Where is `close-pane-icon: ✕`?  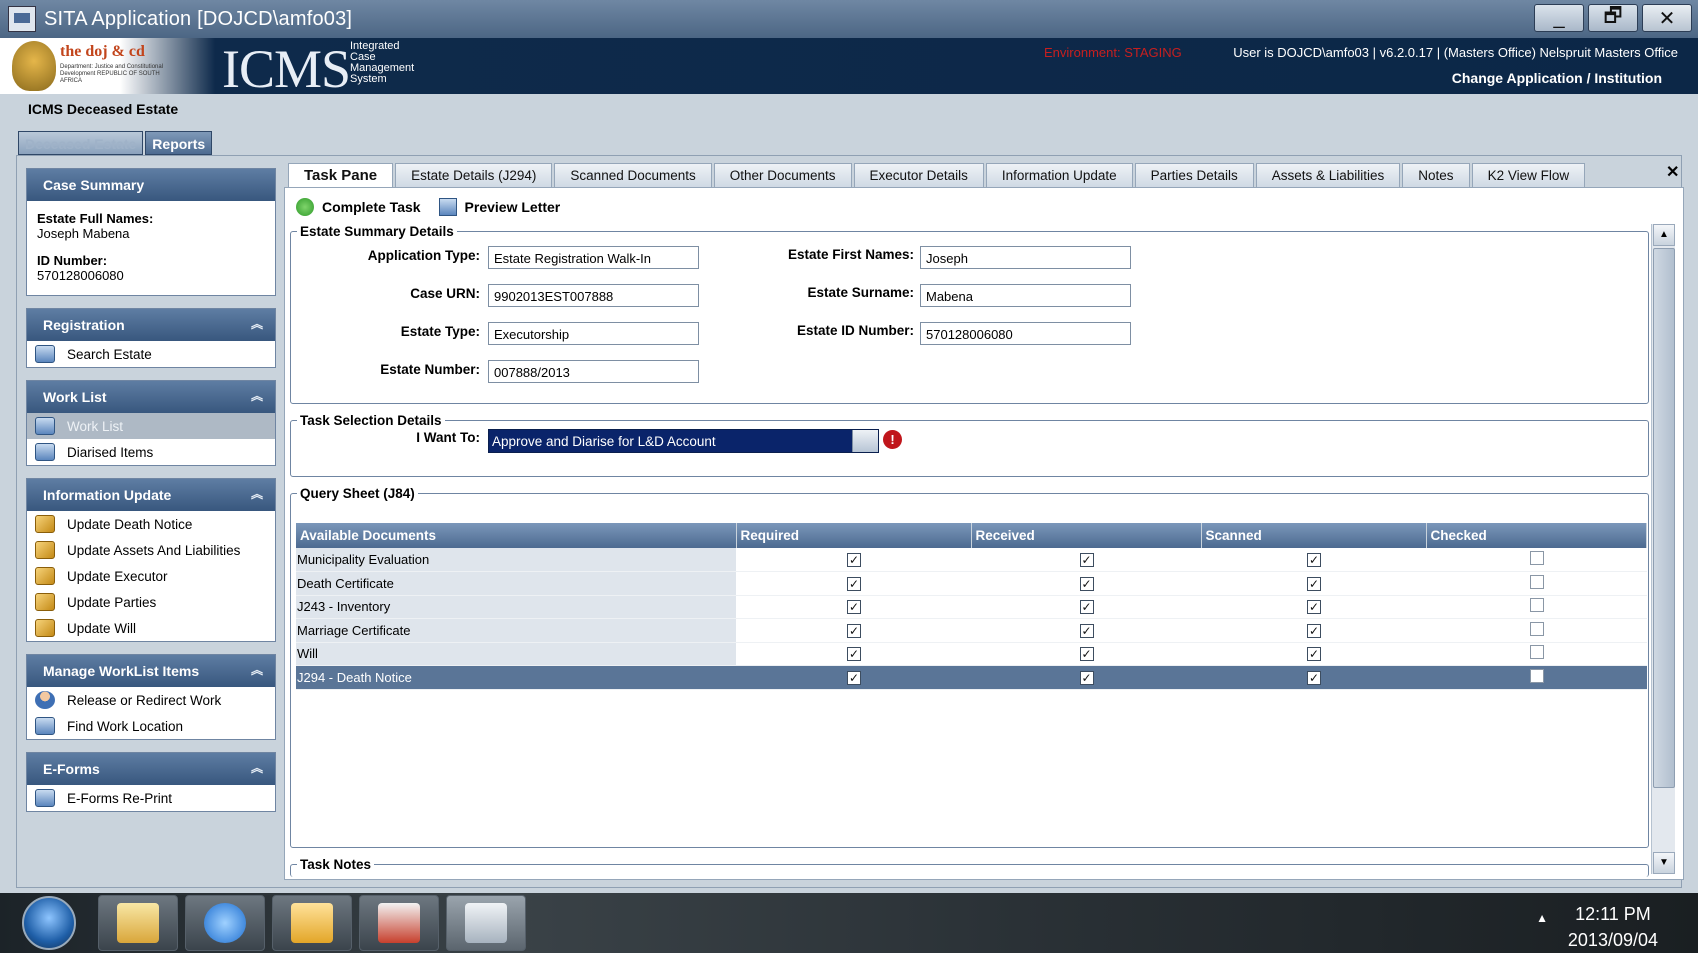 close-pane-icon: ✕ is located at coordinates (1672, 172).